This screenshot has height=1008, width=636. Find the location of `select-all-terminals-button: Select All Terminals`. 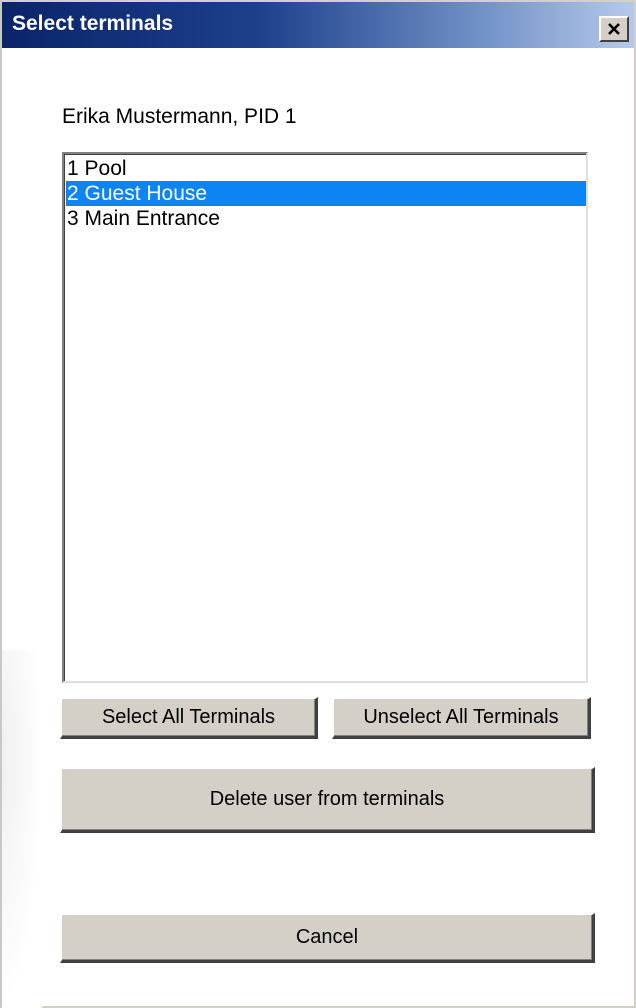

select-all-terminals-button: Select All Terminals is located at coordinates (189, 718).